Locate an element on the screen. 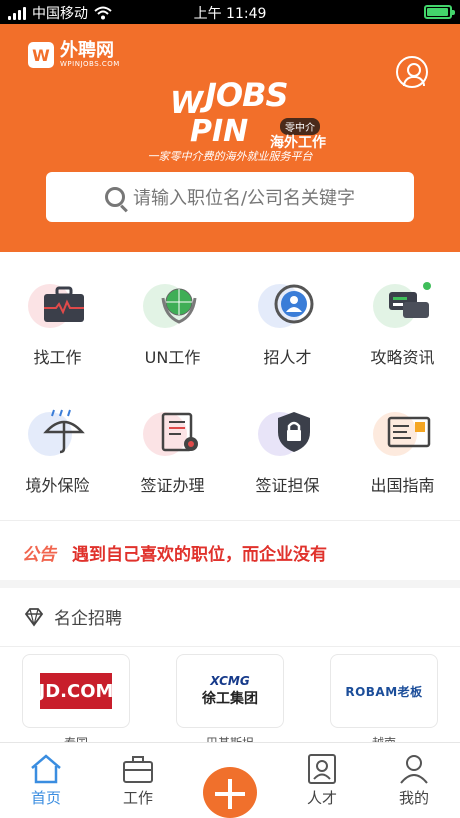 Image resolution: width=460 pixels, height=818 pixels. service-overseas-insurance: 境外保险 is located at coordinates (57, 452).